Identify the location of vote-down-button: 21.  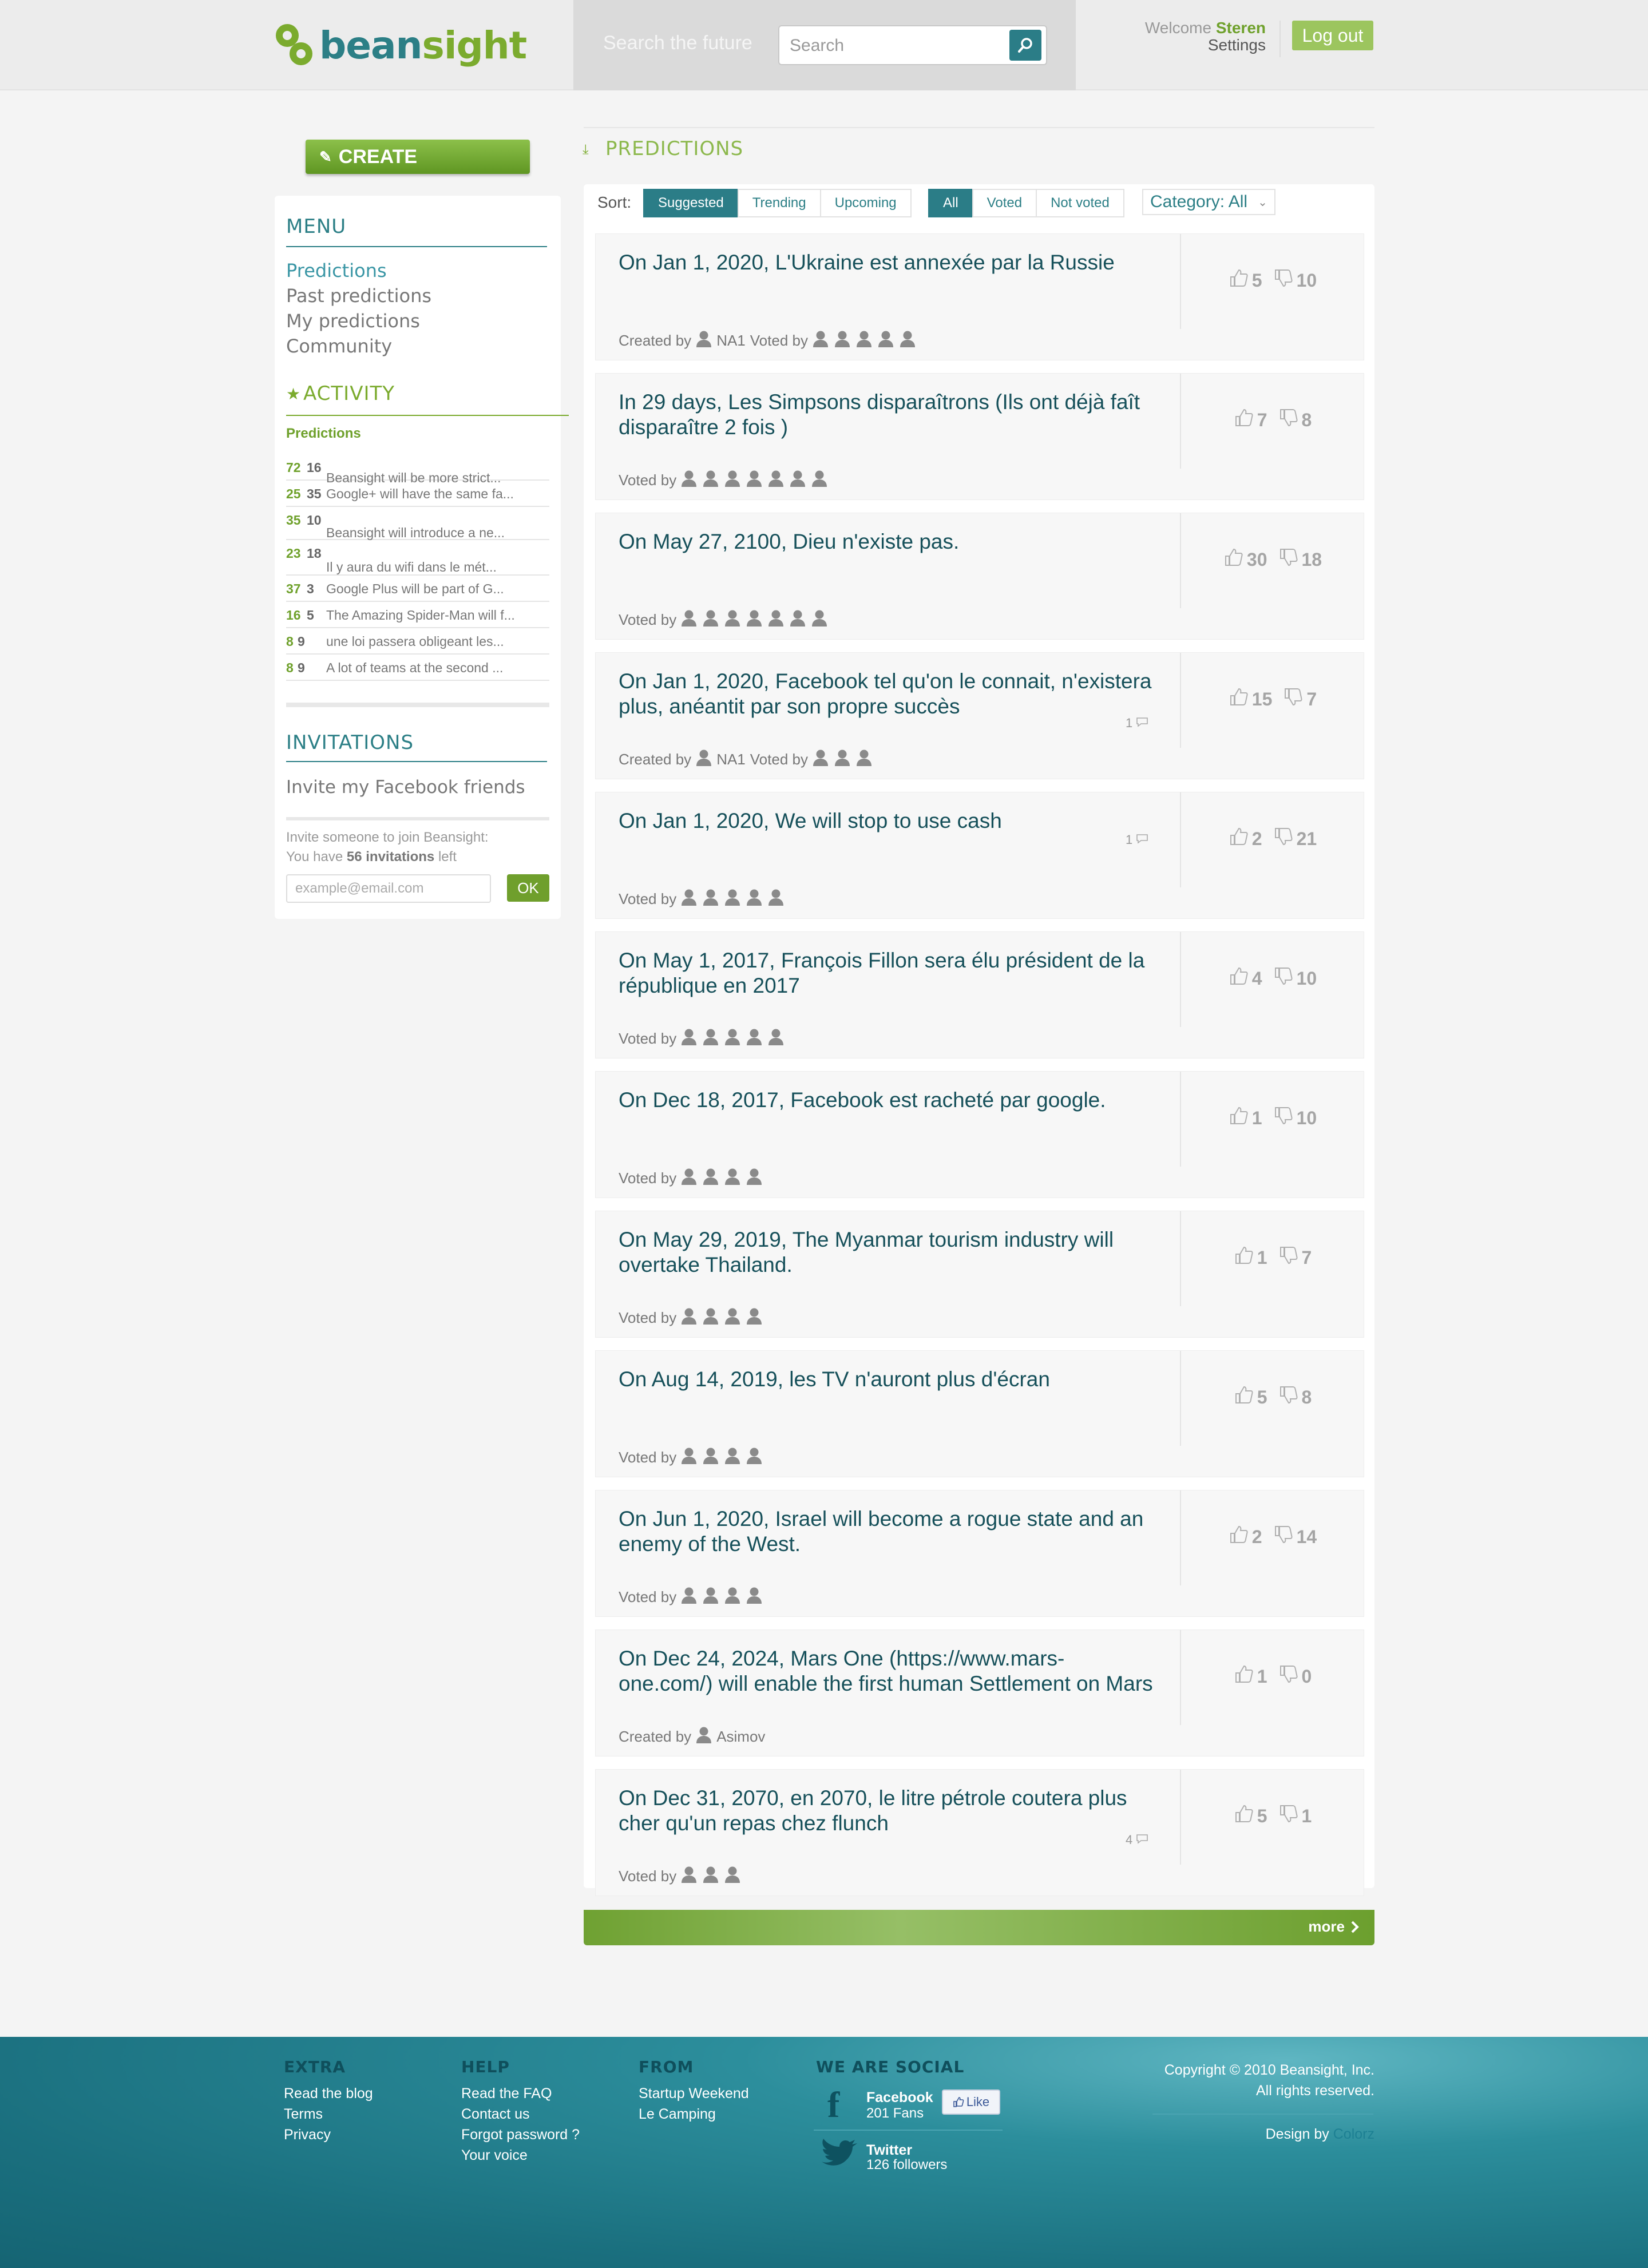
(1295, 839).